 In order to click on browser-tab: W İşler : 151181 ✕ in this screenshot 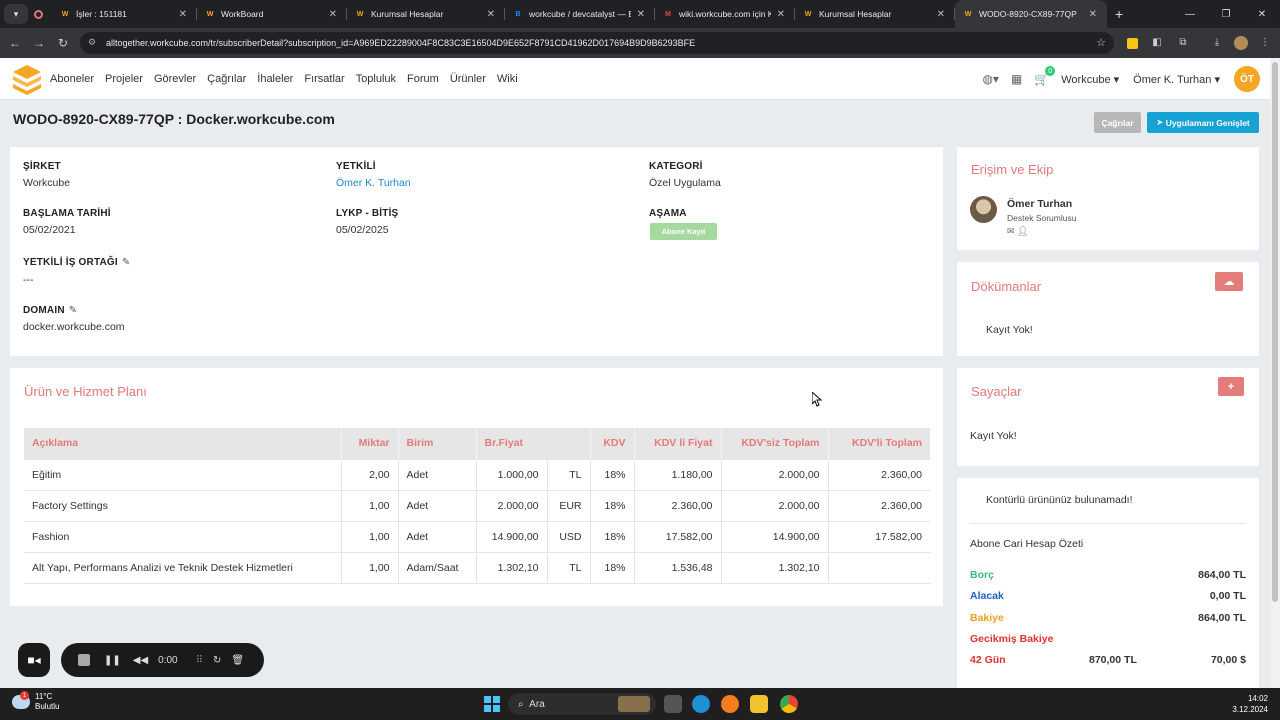, I will do `click(124, 14)`.